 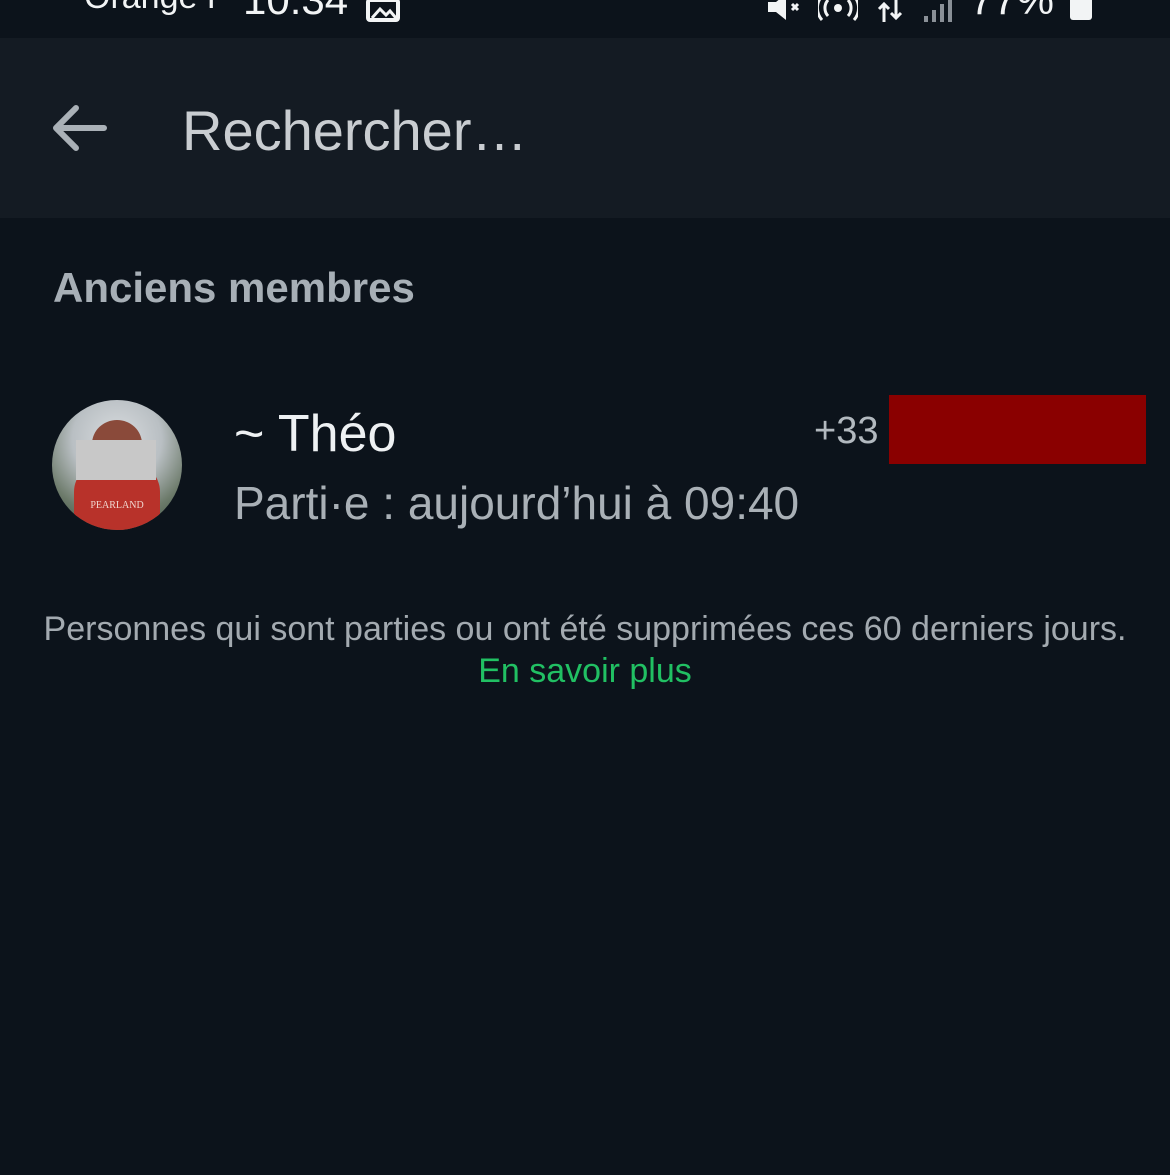 What do you see at coordinates (517, 503) in the screenshot?
I see `member-status: Parti·e : aujourd’hui à 09:40` at bounding box center [517, 503].